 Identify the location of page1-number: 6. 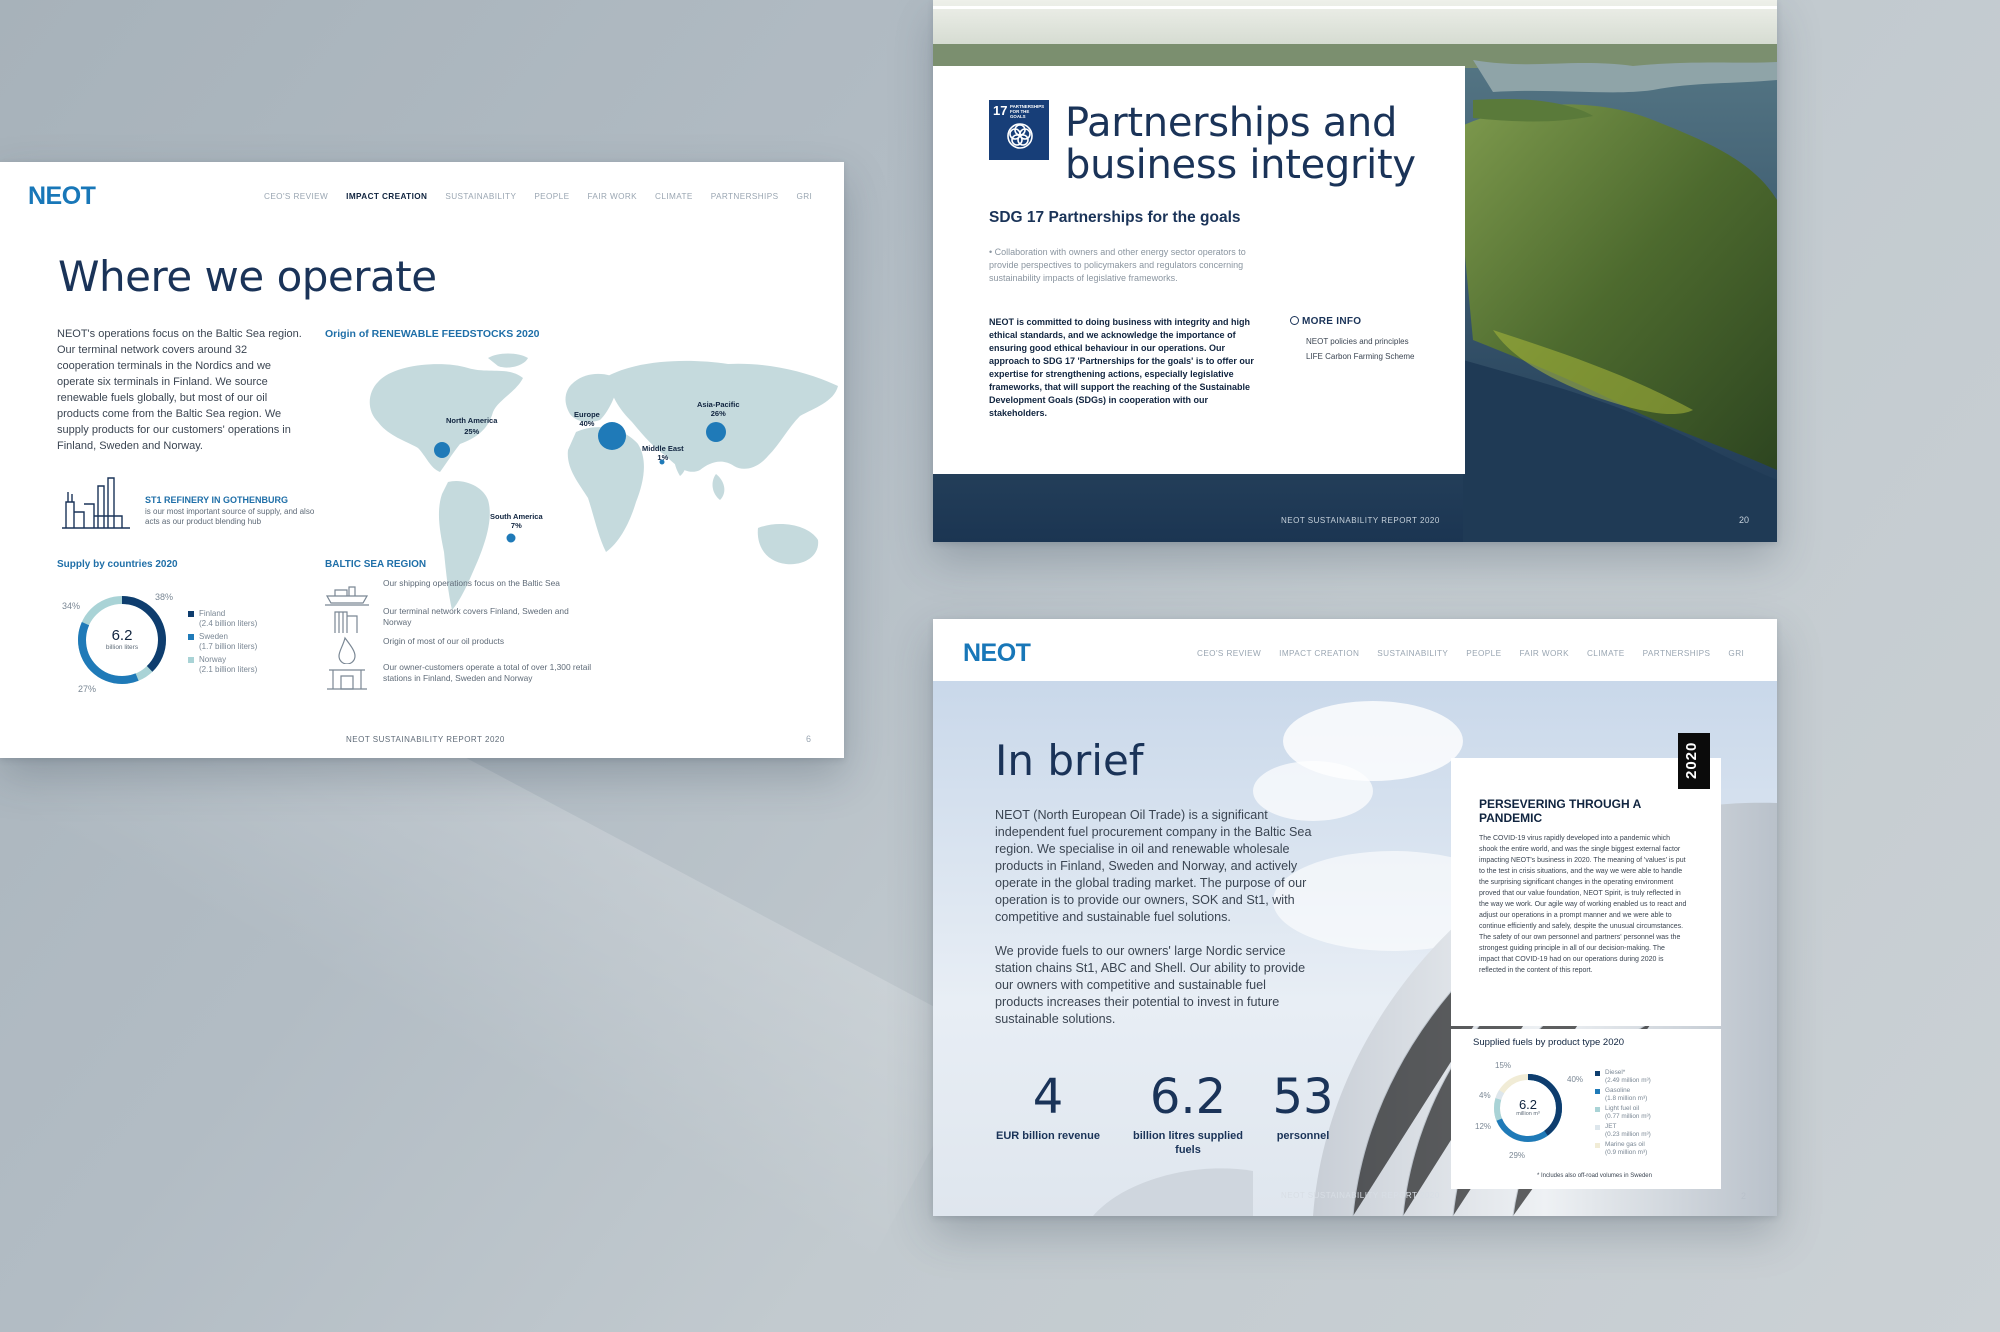
(809, 739).